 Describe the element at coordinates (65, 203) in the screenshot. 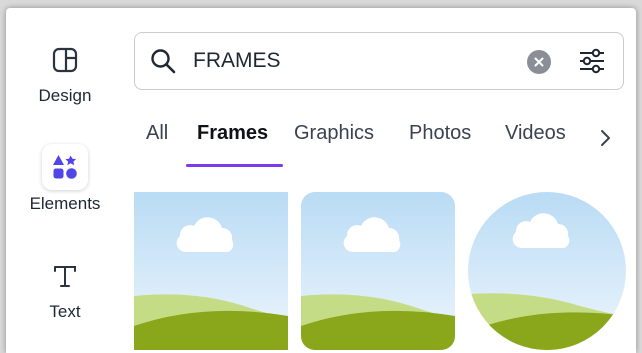

I see `rail-item-label: Elements` at that location.